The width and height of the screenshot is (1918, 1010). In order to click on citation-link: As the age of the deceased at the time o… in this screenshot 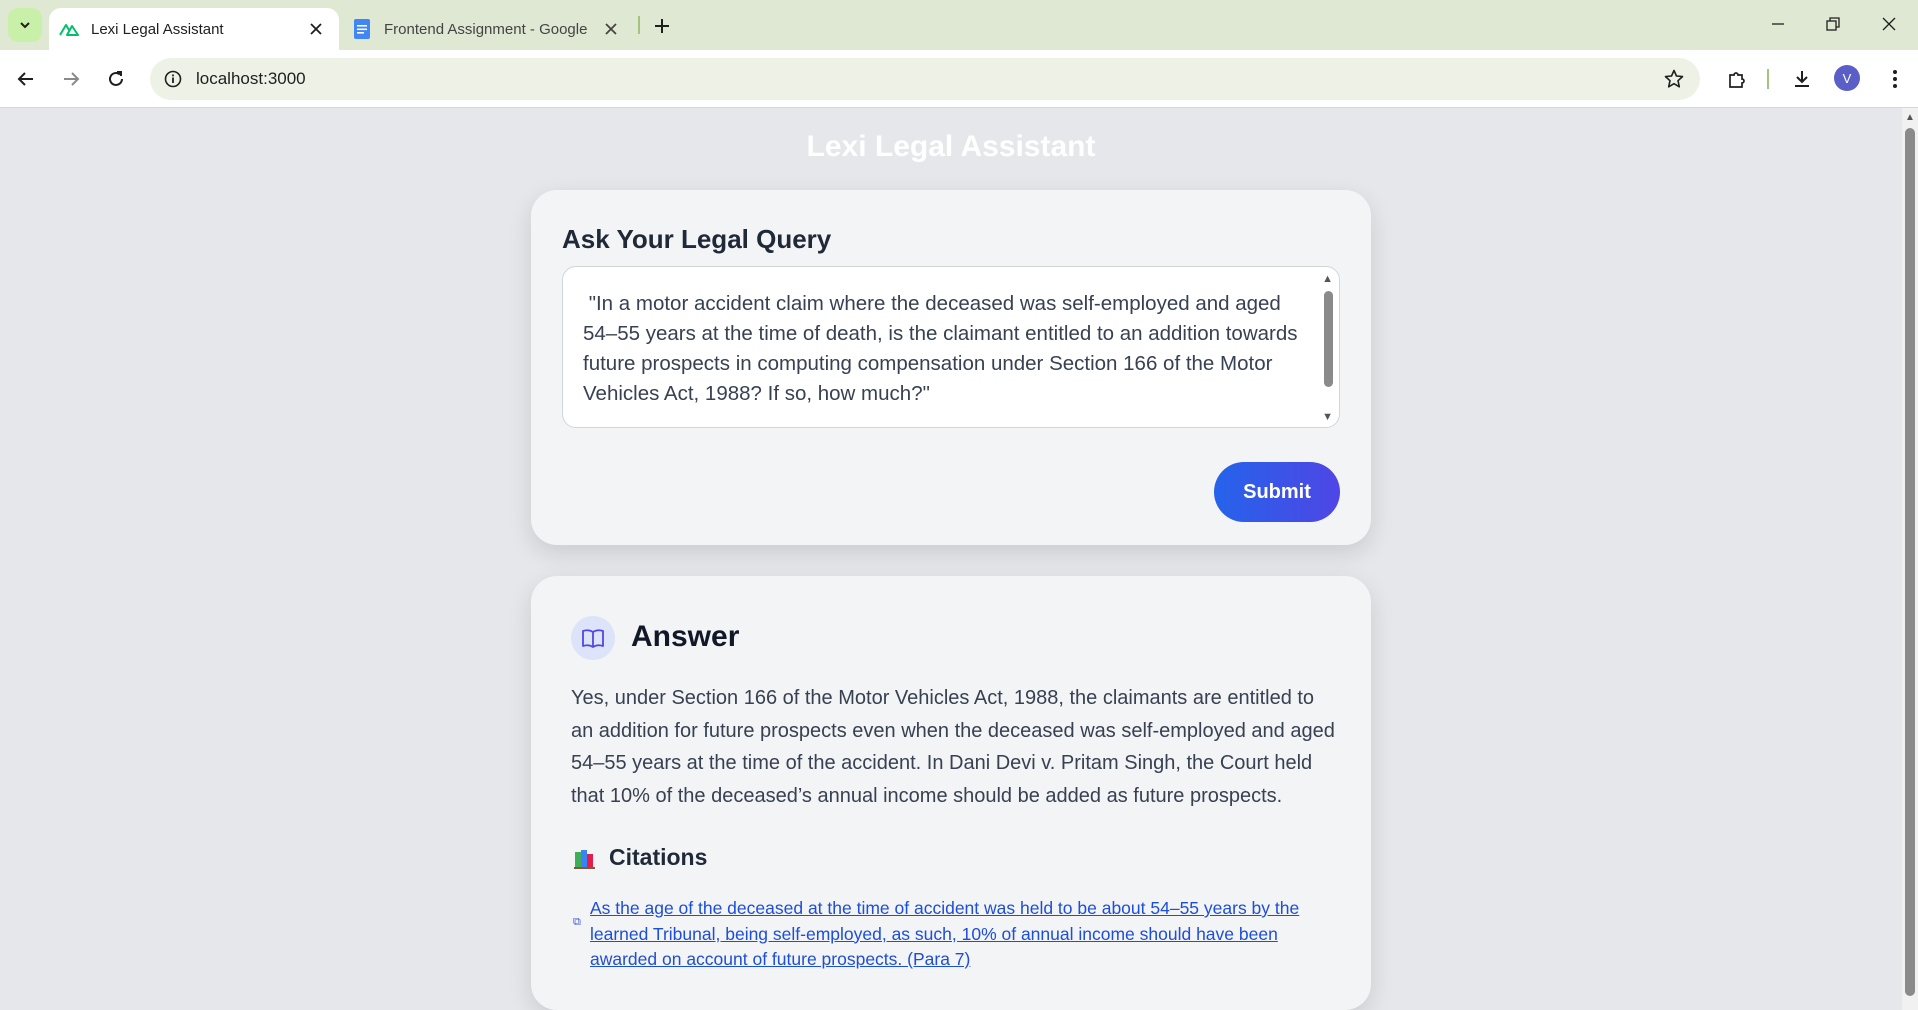, I will do `click(960, 934)`.